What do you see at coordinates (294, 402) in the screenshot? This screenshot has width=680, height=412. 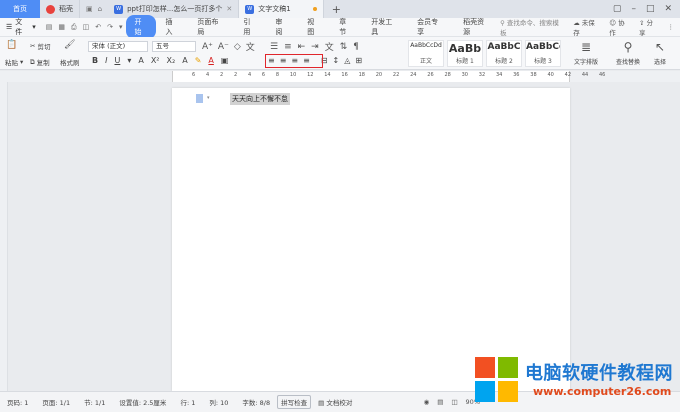 I see `spell-check-button: 拼写检查` at bounding box center [294, 402].